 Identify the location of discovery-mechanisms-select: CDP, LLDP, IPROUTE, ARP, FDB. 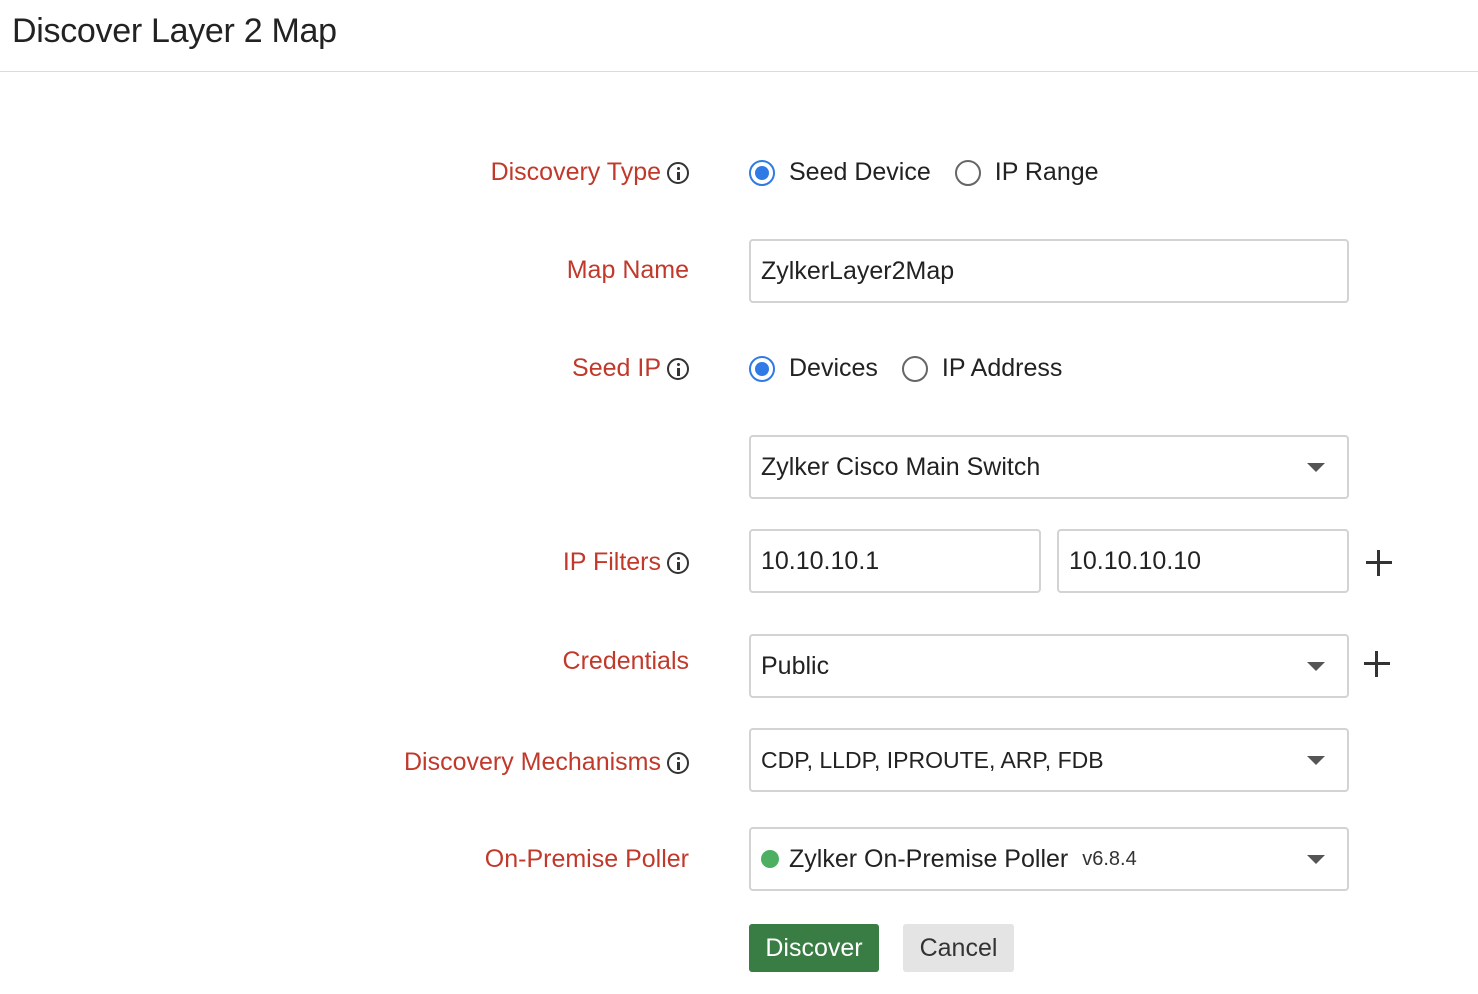
(1049, 760).